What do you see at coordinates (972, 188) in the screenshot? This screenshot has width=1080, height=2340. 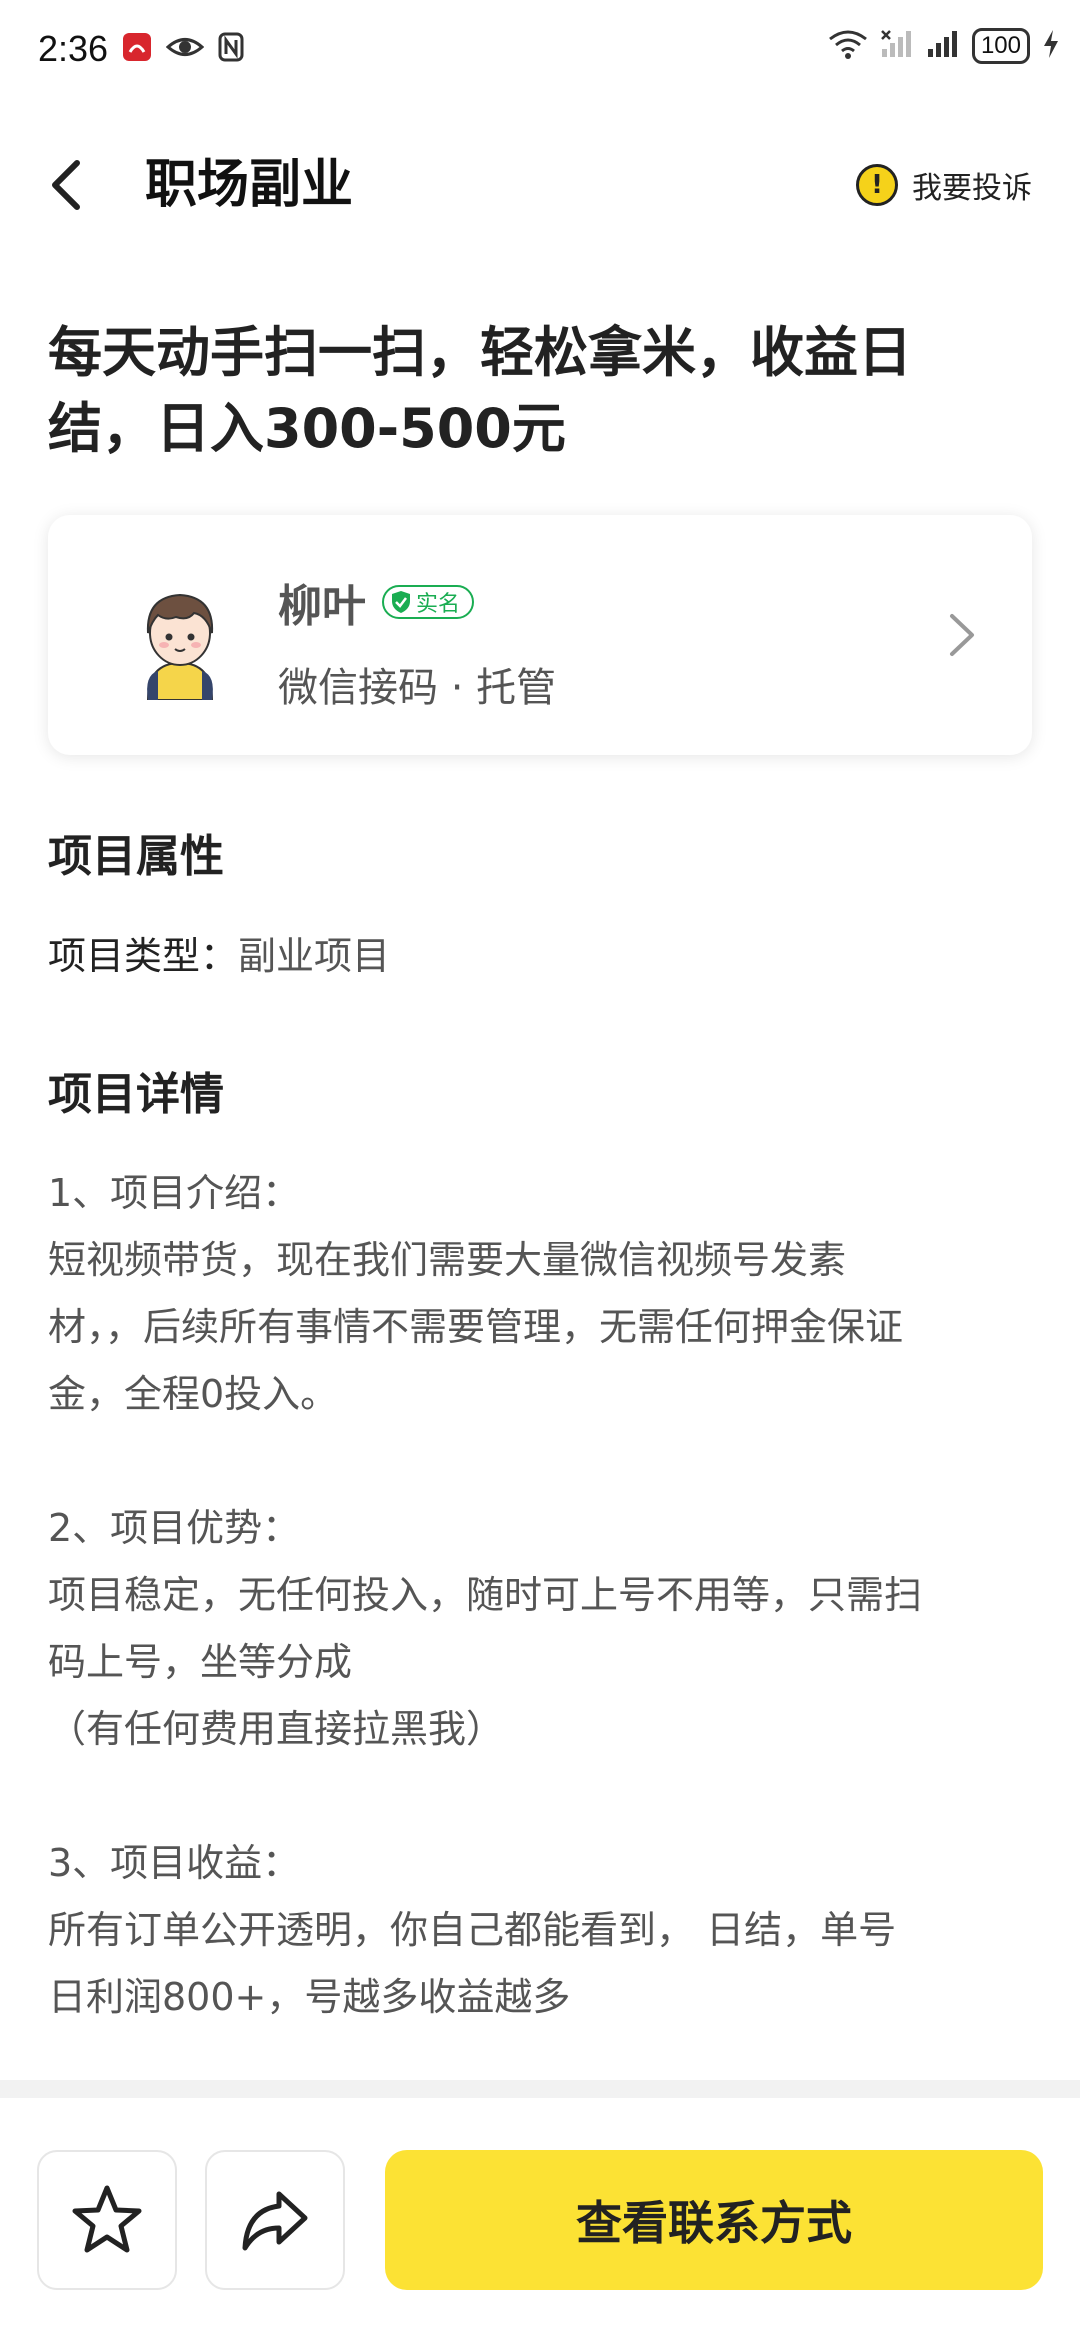 I see `complain-label: 我要投诉` at bounding box center [972, 188].